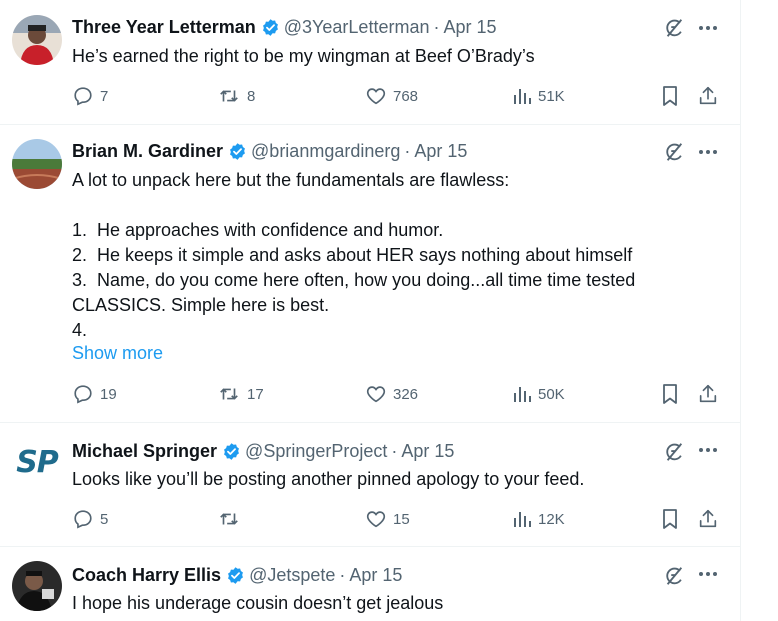  Describe the element at coordinates (255, 394) in the screenshot. I see `repost-count: 17` at that location.